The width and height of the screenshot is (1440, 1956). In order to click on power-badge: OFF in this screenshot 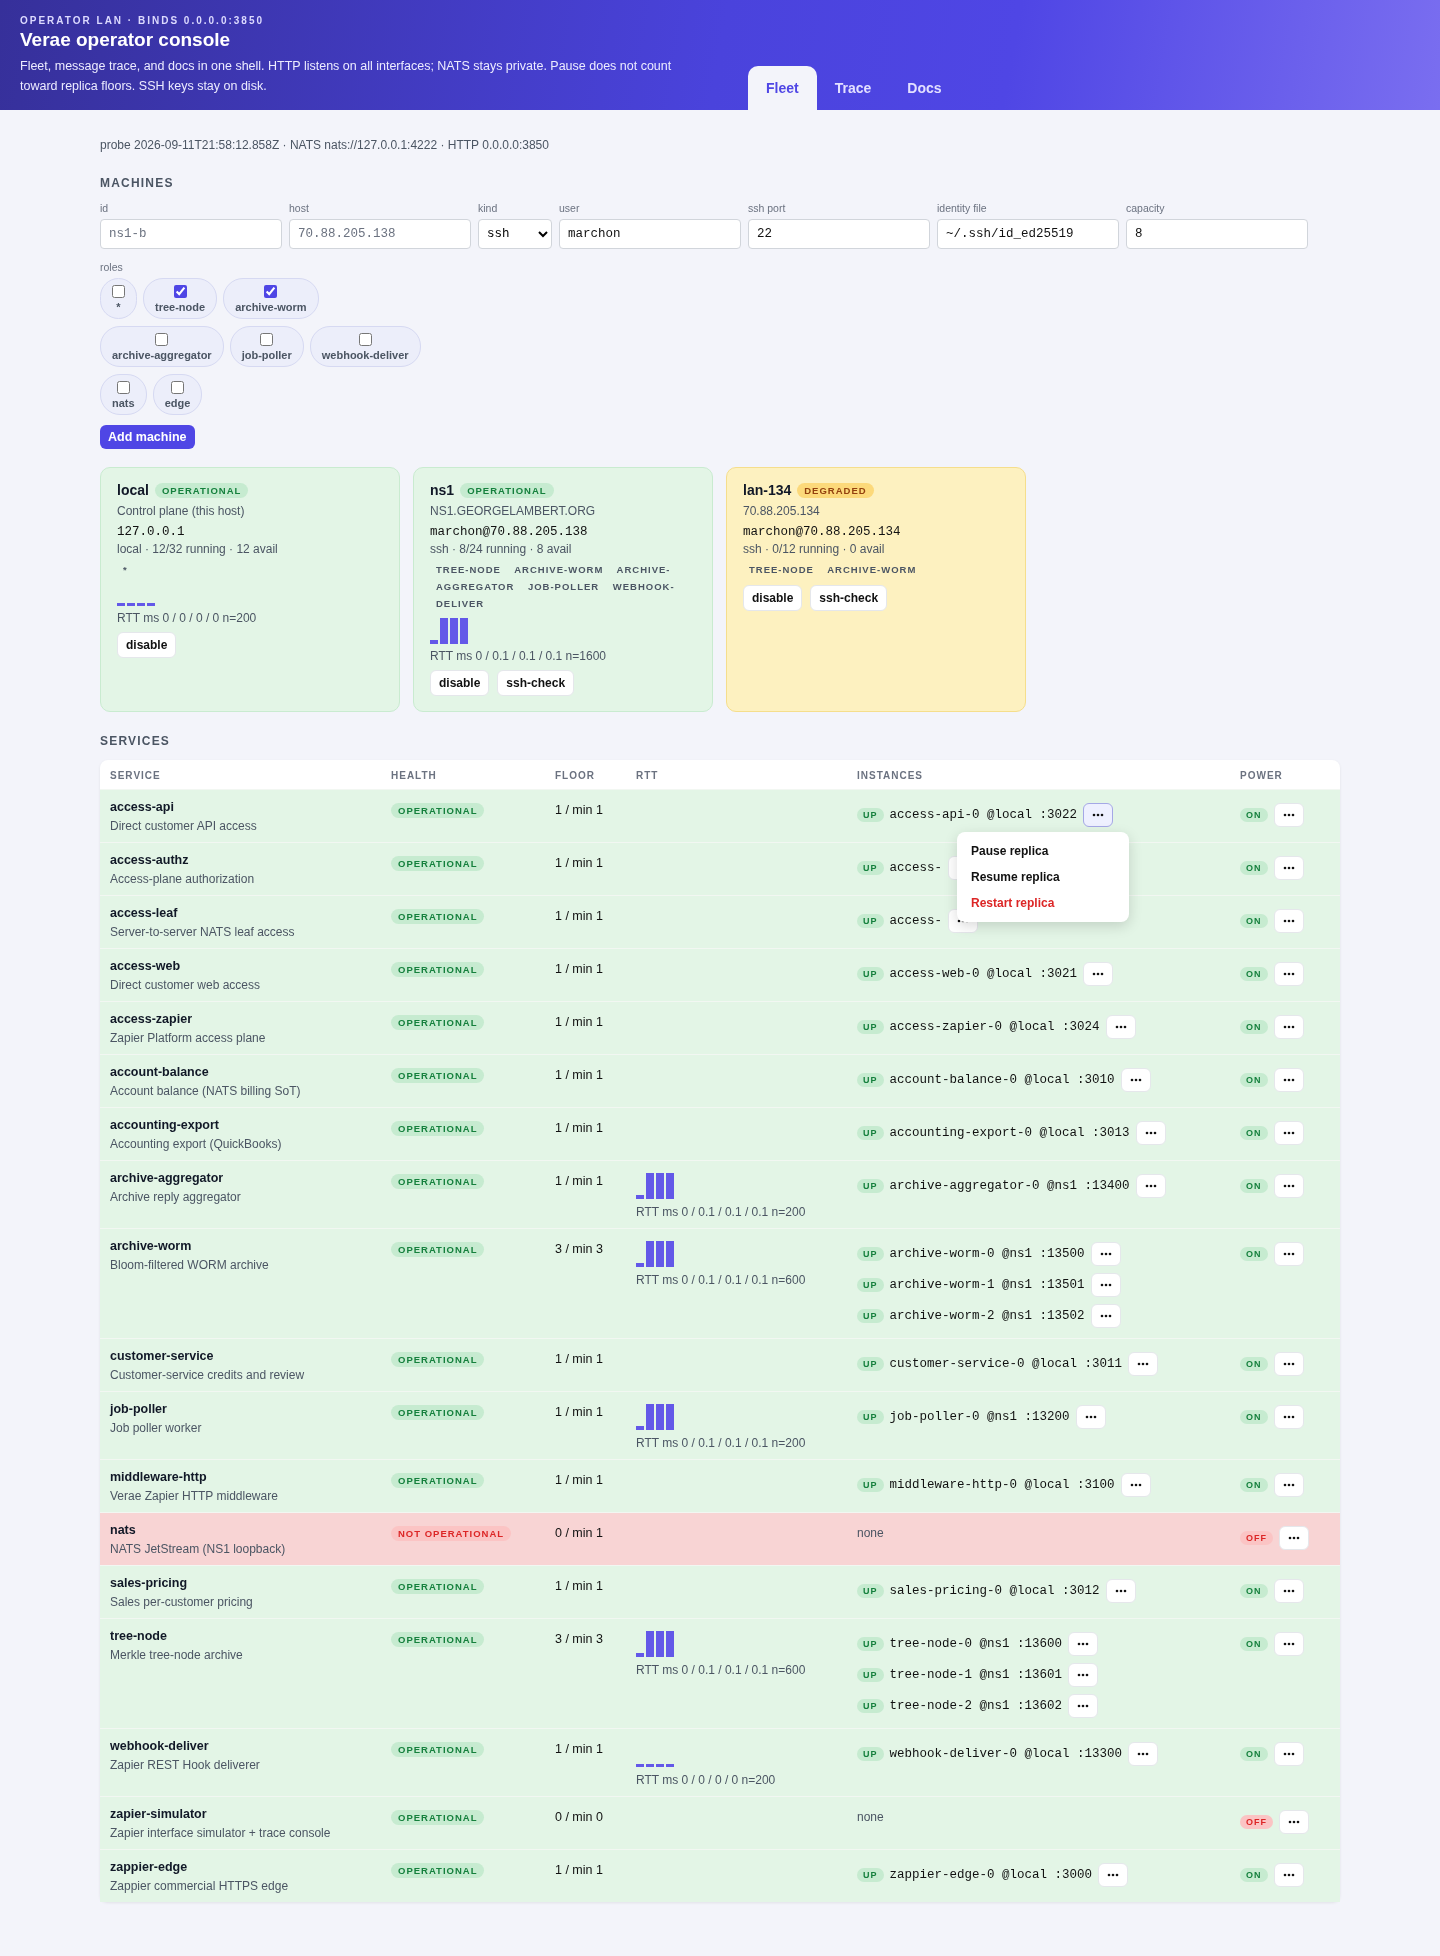, I will do `click(1256, 1822)`.